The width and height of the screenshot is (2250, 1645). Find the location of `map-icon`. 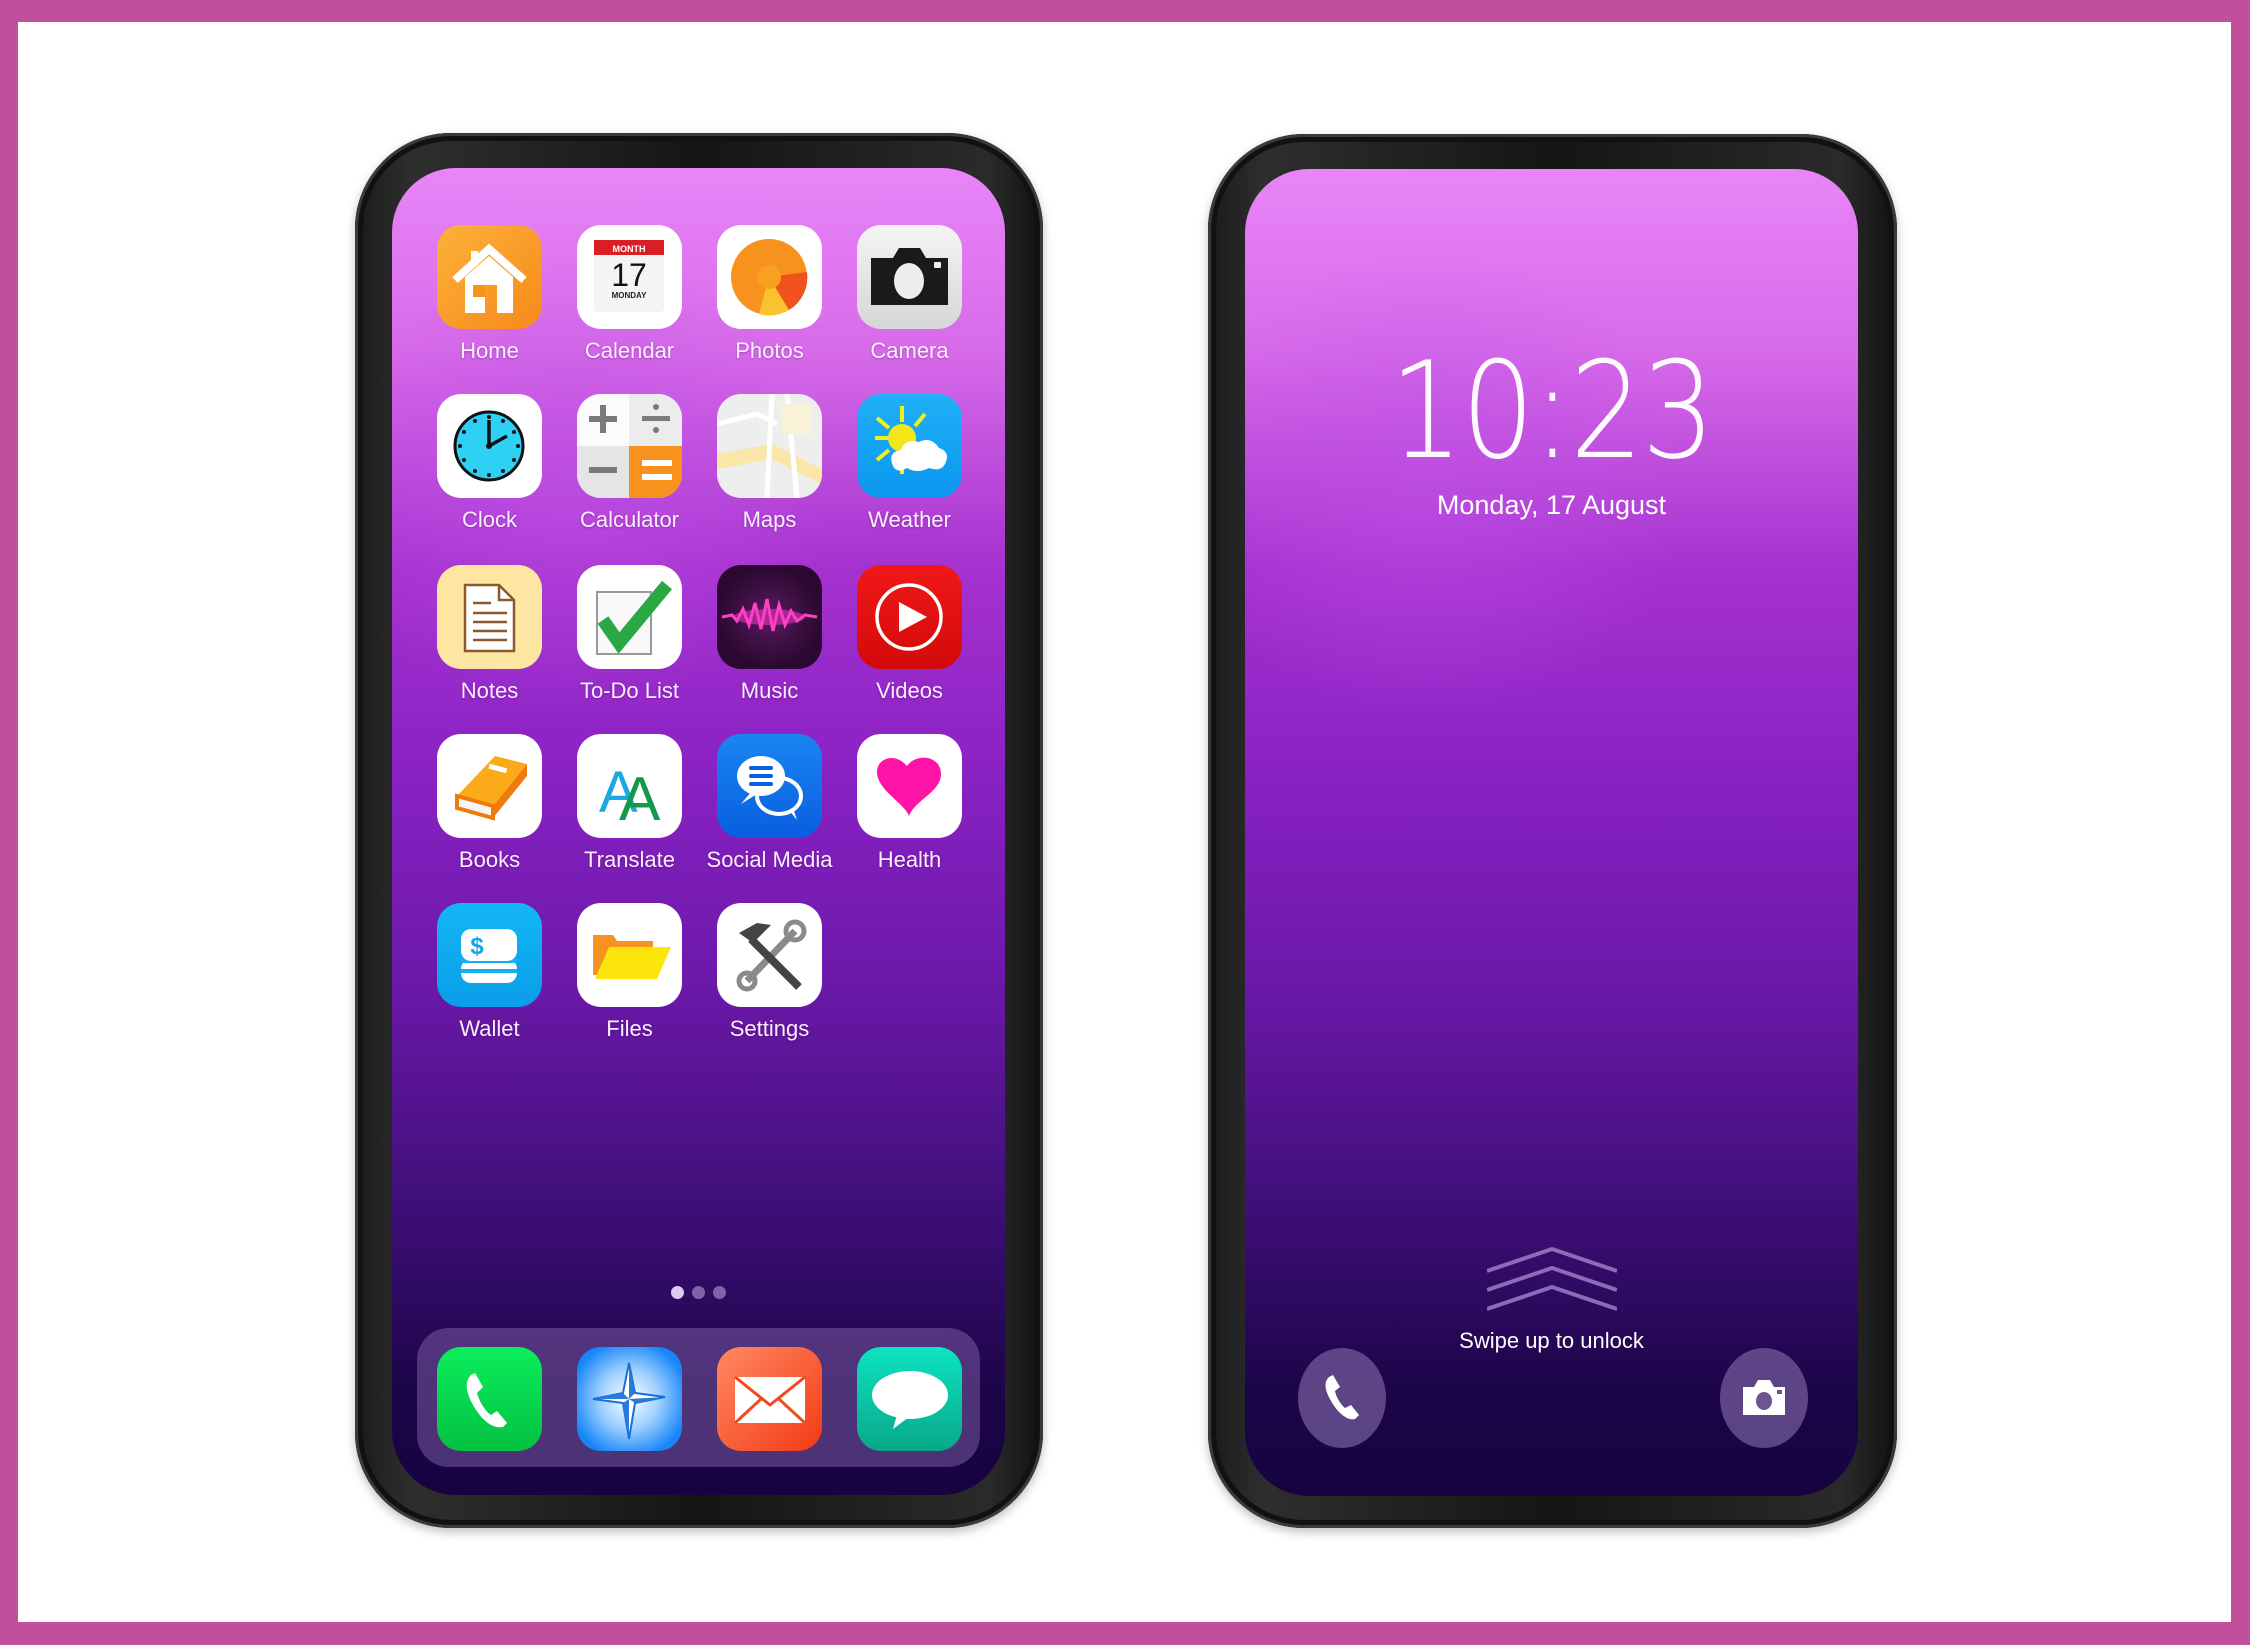

map-icon is located at coordinates (769, 446).